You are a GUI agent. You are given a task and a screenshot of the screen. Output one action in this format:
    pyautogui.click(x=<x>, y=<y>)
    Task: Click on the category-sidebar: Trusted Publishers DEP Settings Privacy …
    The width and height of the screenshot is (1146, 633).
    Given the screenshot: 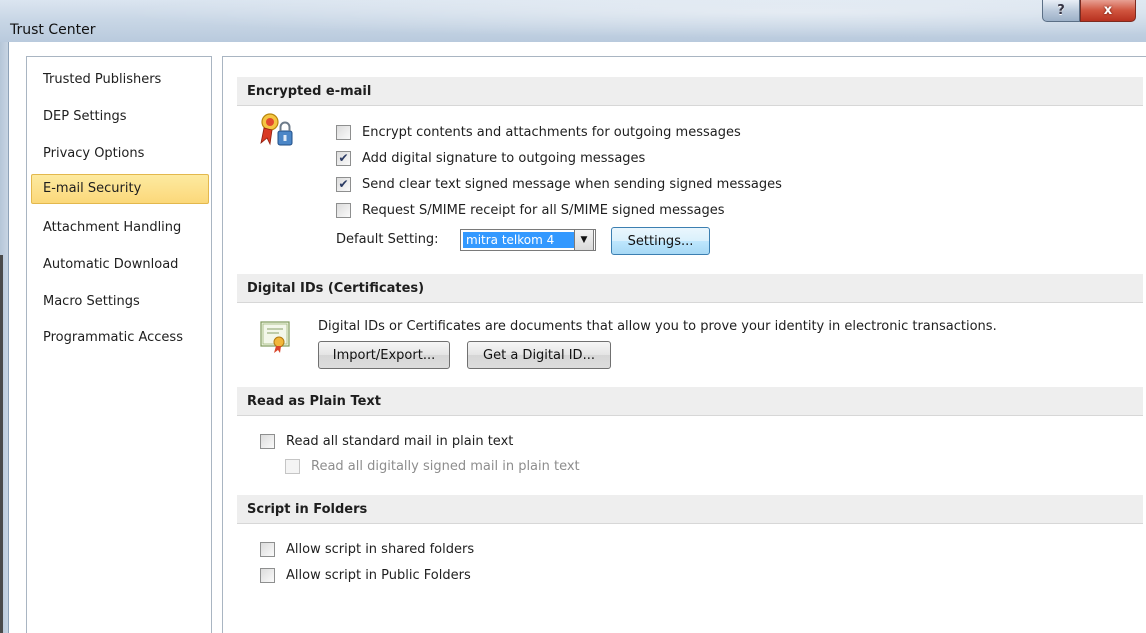 What is the action you would take?
    pyautogui.click(x=119, y=344)
    